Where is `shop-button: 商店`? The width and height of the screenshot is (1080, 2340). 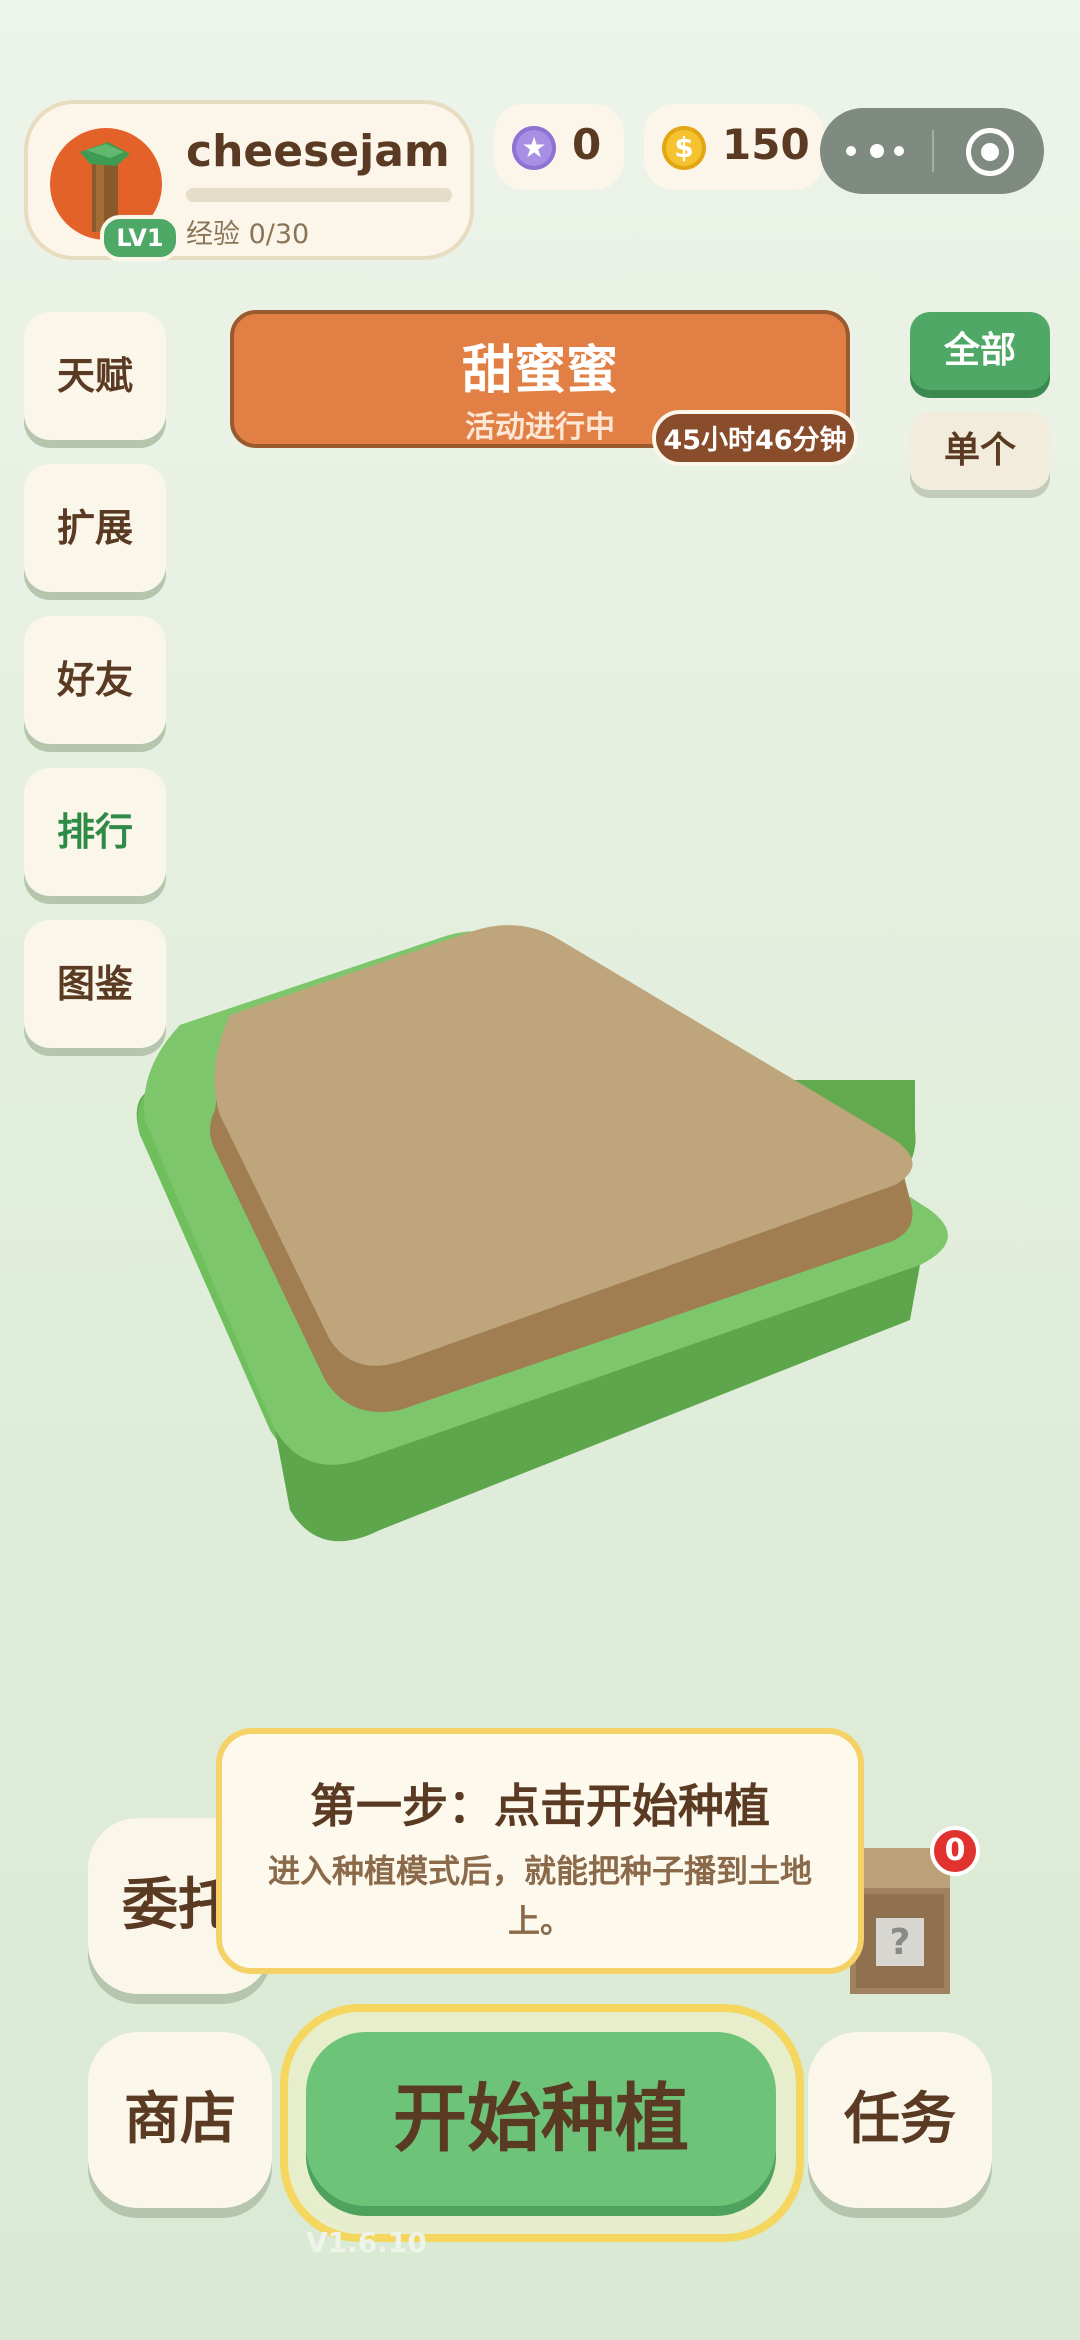
shop-button: 商店 is located at coordinates (180, 2120).